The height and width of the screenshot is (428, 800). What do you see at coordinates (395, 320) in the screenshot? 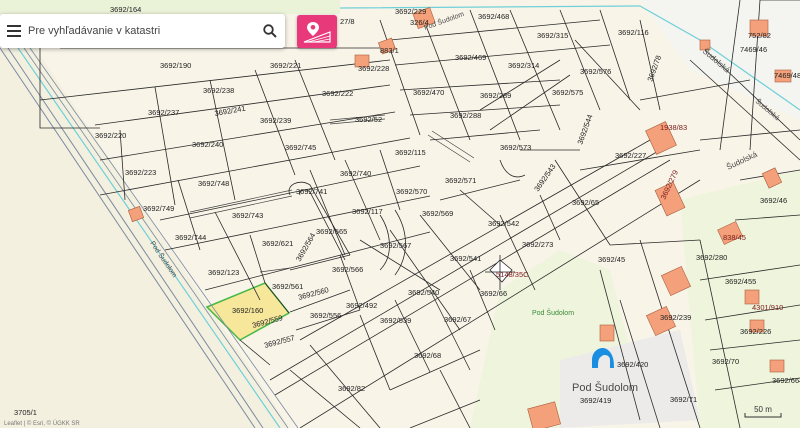
I see `parcel-label: 3692/539` at bounding box center [395, 320].